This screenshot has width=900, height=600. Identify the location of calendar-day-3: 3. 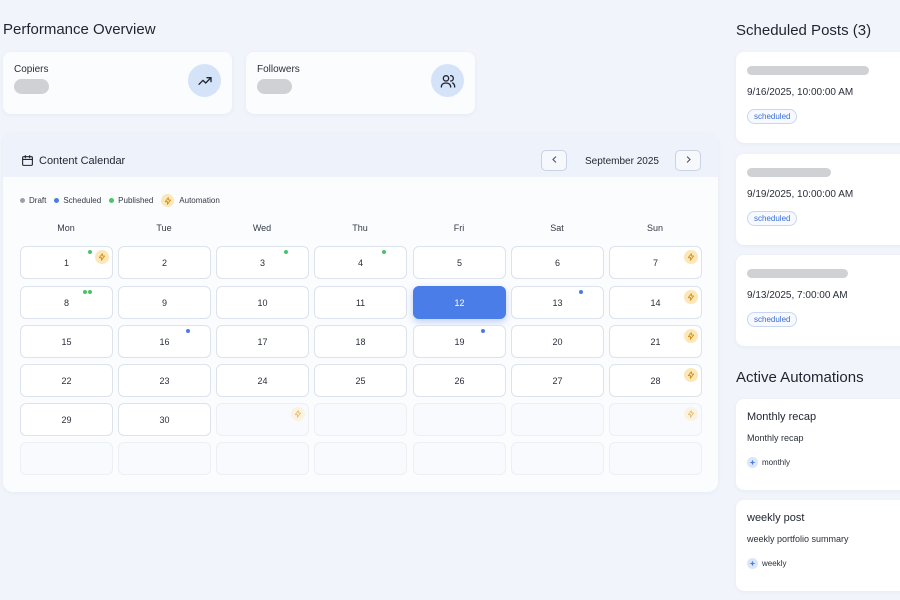
(262, 262).